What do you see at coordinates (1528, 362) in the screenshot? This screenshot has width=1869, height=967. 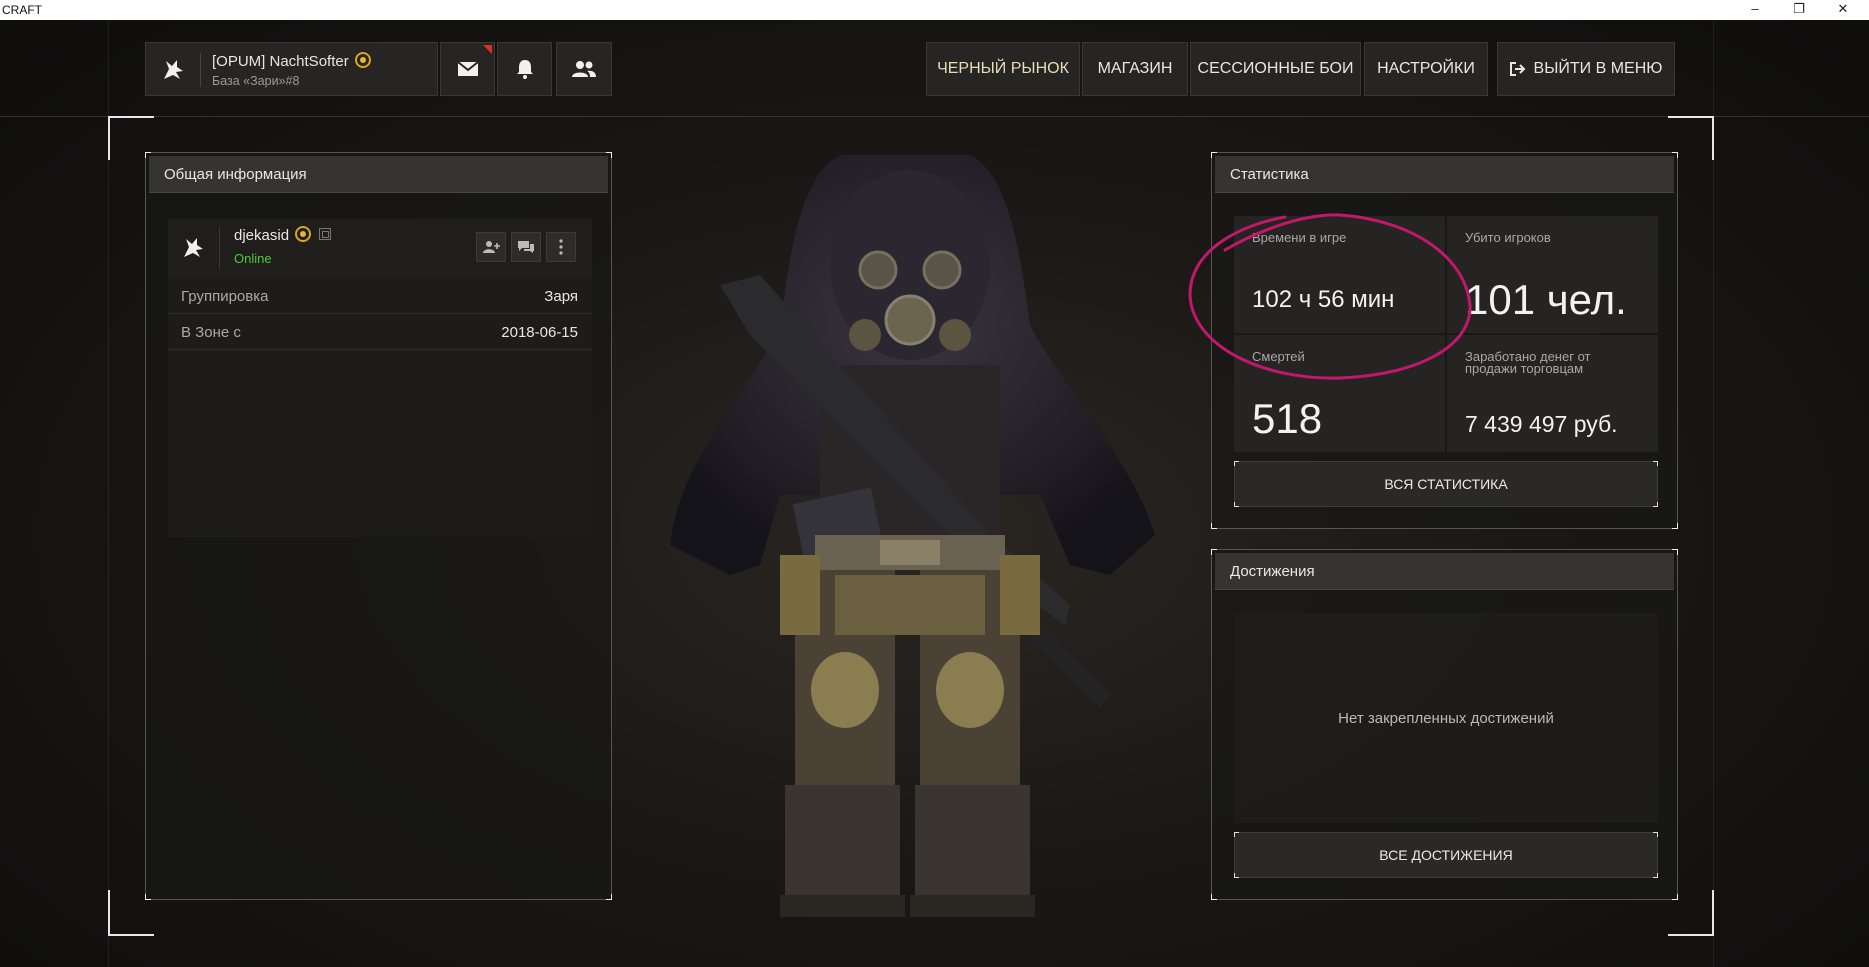 I see `stat-label: Заработано денег от продажи торговцам` at bounding box center [1528, 362].